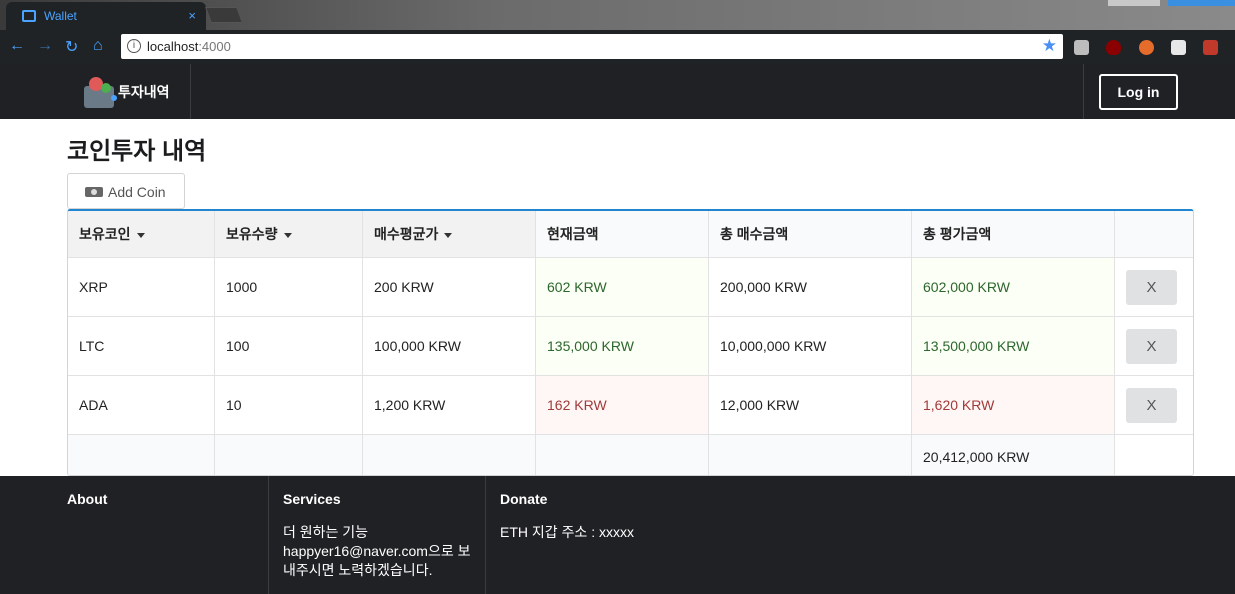 The image size is (1235, 594). Describe the element at coordinates (410, 405) in the screenshot. I see `coin-avg-price: 1,200 KRW` at that location.